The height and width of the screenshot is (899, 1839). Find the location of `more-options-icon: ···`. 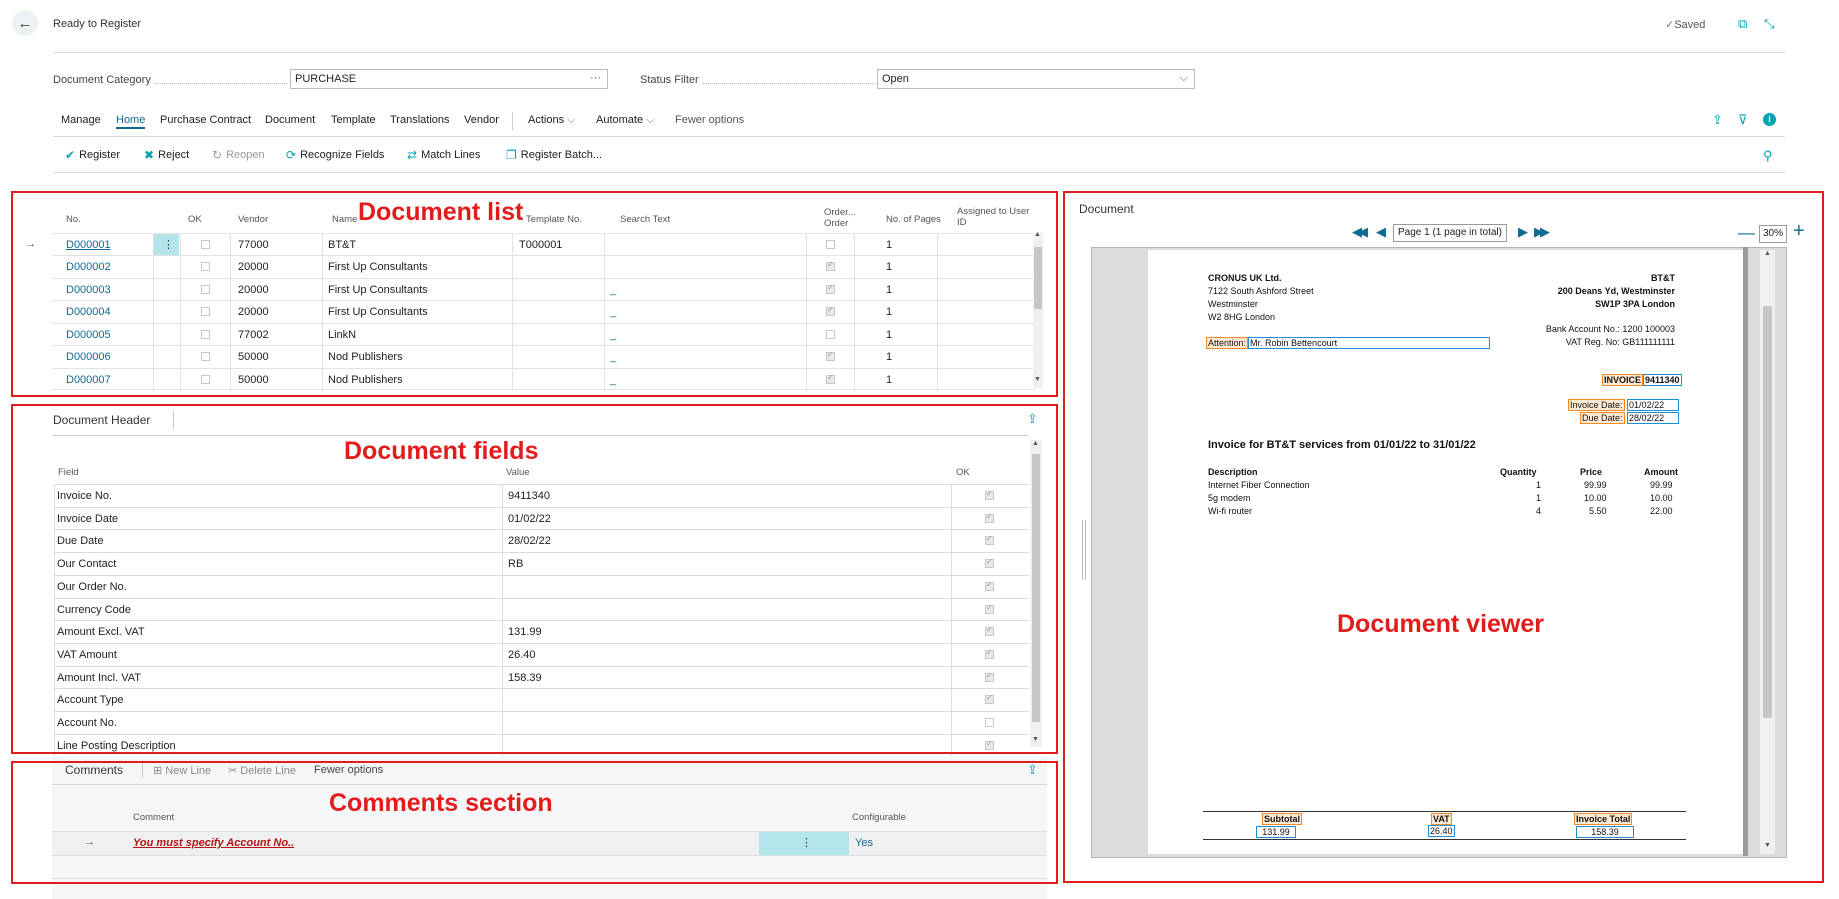

more-options-icon: ··· is located at coordinates (595, 78).